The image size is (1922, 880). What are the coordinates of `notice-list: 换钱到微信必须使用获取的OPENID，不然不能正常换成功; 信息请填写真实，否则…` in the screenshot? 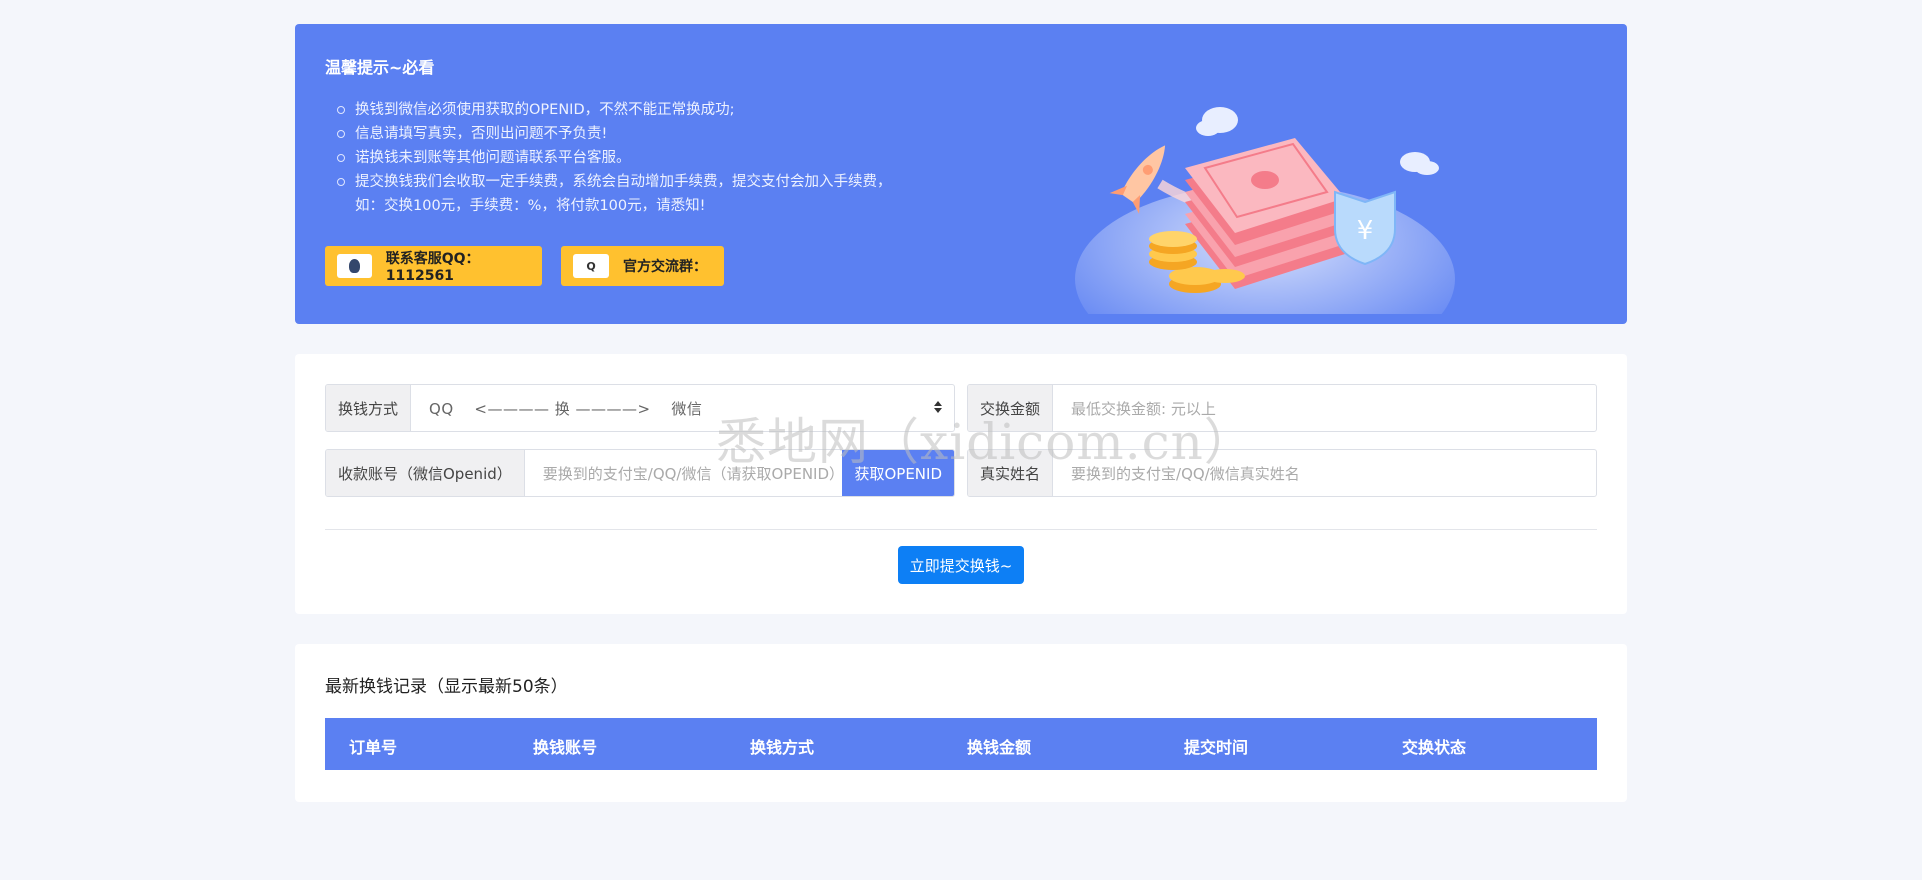 It's located at (645, 158).